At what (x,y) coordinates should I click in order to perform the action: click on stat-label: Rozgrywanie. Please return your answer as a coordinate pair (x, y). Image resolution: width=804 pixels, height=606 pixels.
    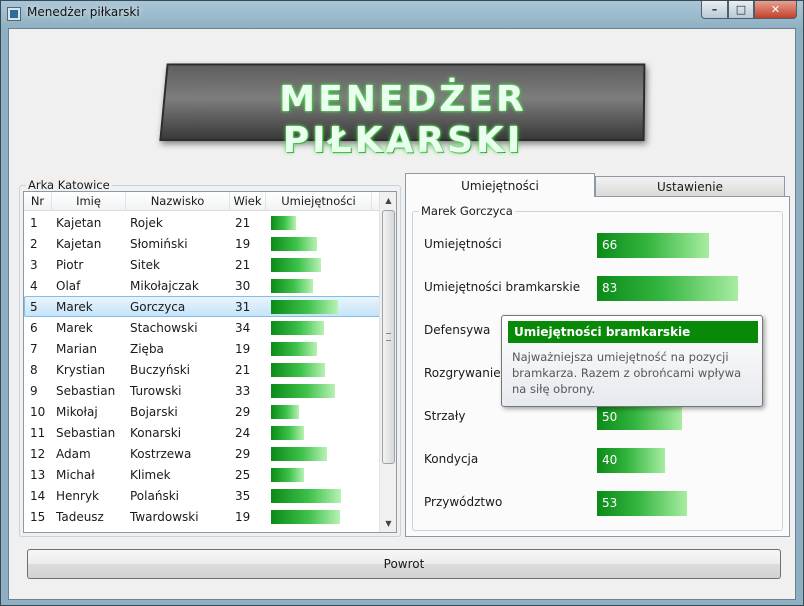
    Looking at the image, I should click on (462, 373).